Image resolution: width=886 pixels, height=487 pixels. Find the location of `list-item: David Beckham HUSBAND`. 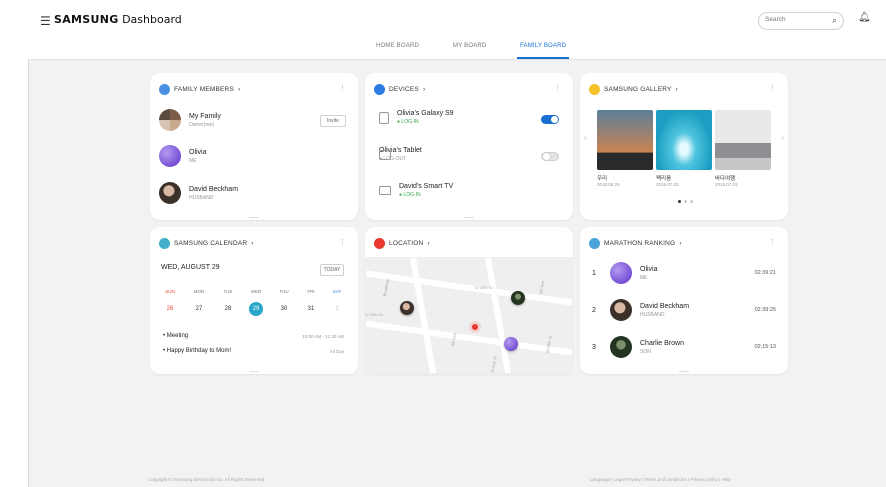

list-item: David Beckham HUSBAND is located at coordinates (198, 193).